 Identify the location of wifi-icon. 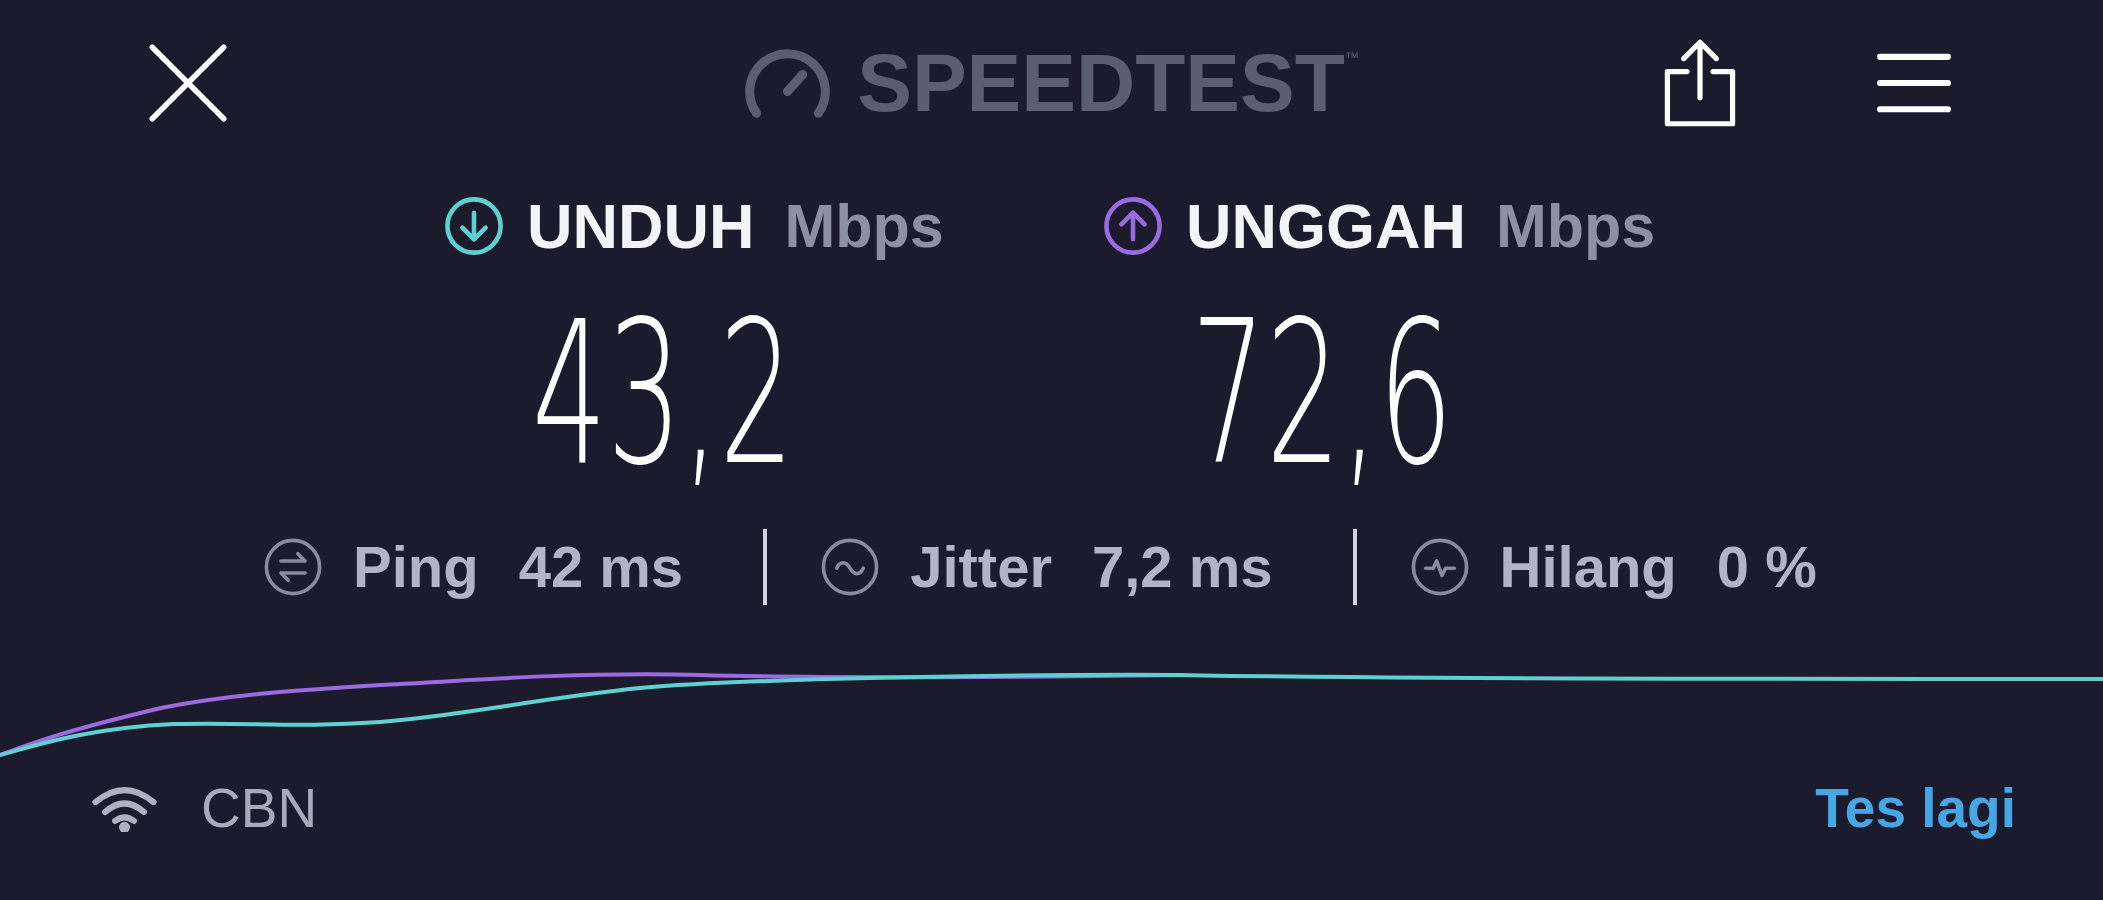
(124, 808).